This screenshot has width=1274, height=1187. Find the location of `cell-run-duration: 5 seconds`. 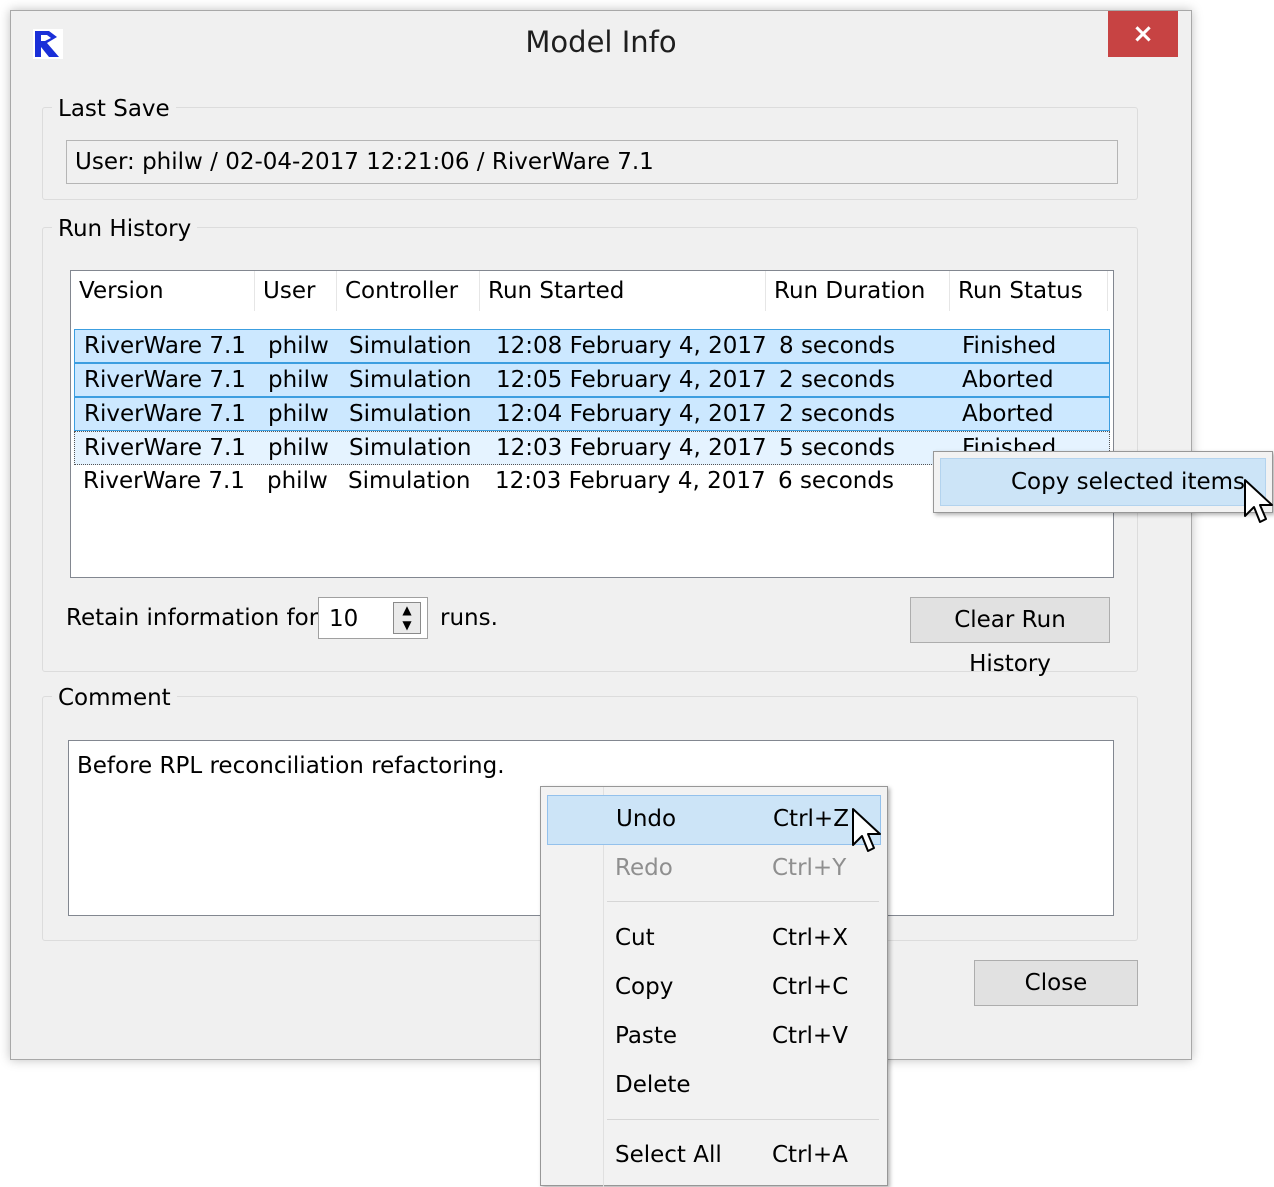

cell-run-duration: 5 seconds is located at coordinates (837, 448).